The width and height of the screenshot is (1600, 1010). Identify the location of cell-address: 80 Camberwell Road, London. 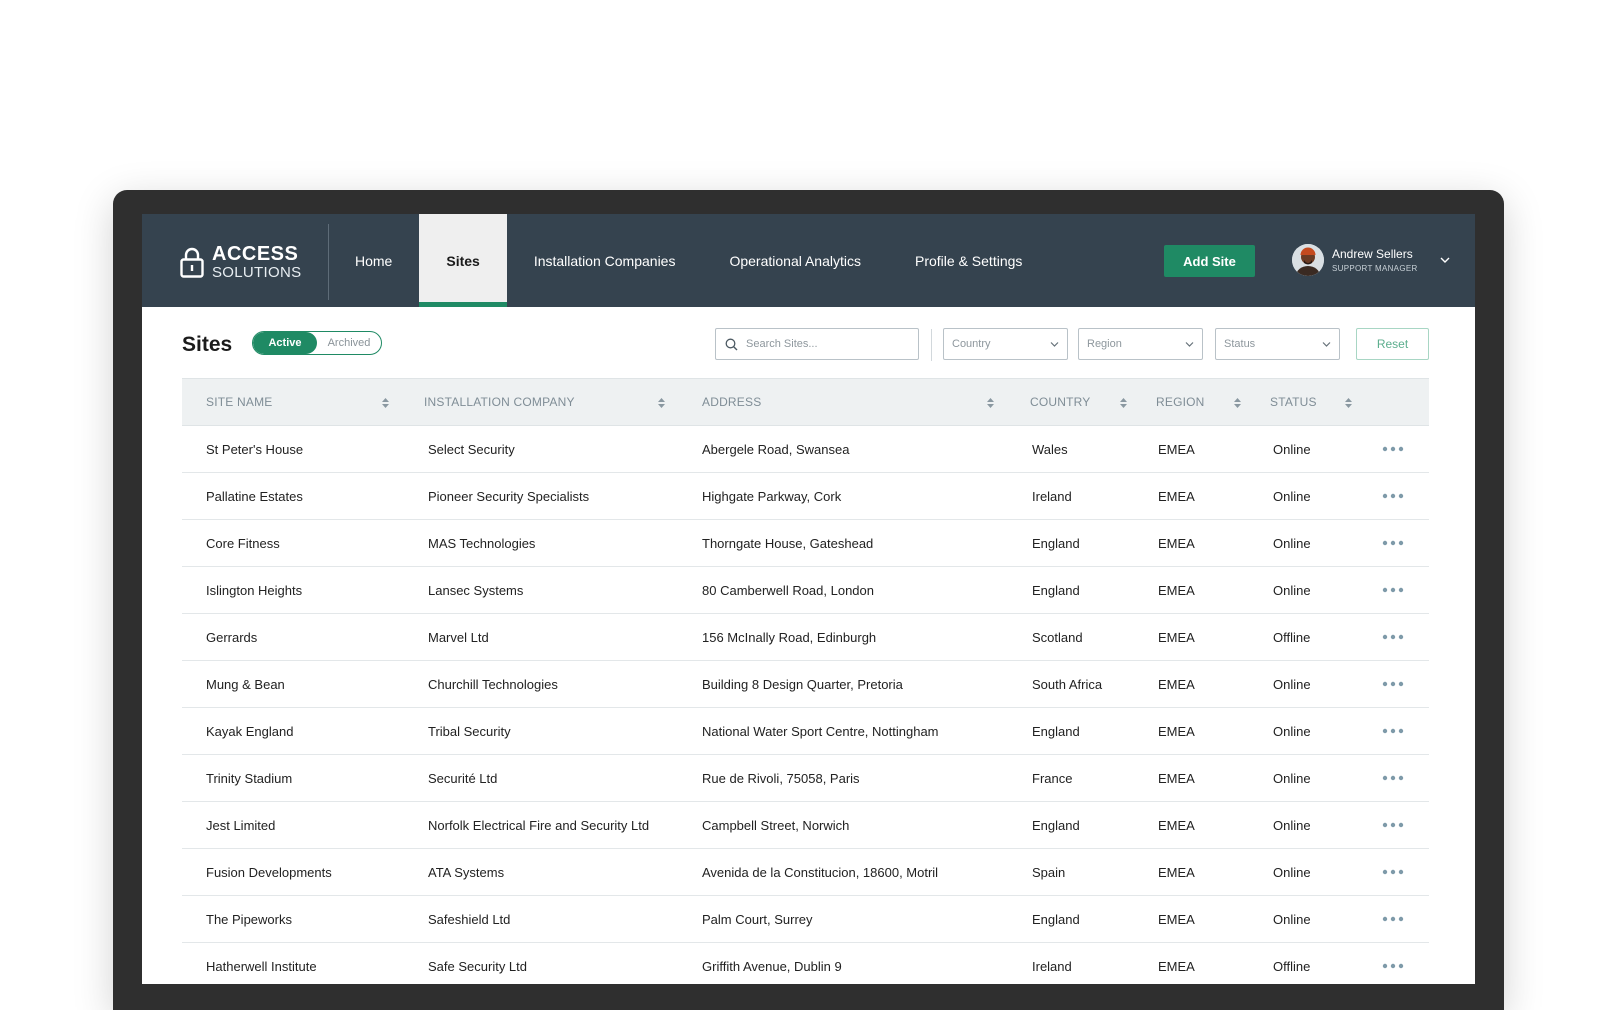
(788, 590).